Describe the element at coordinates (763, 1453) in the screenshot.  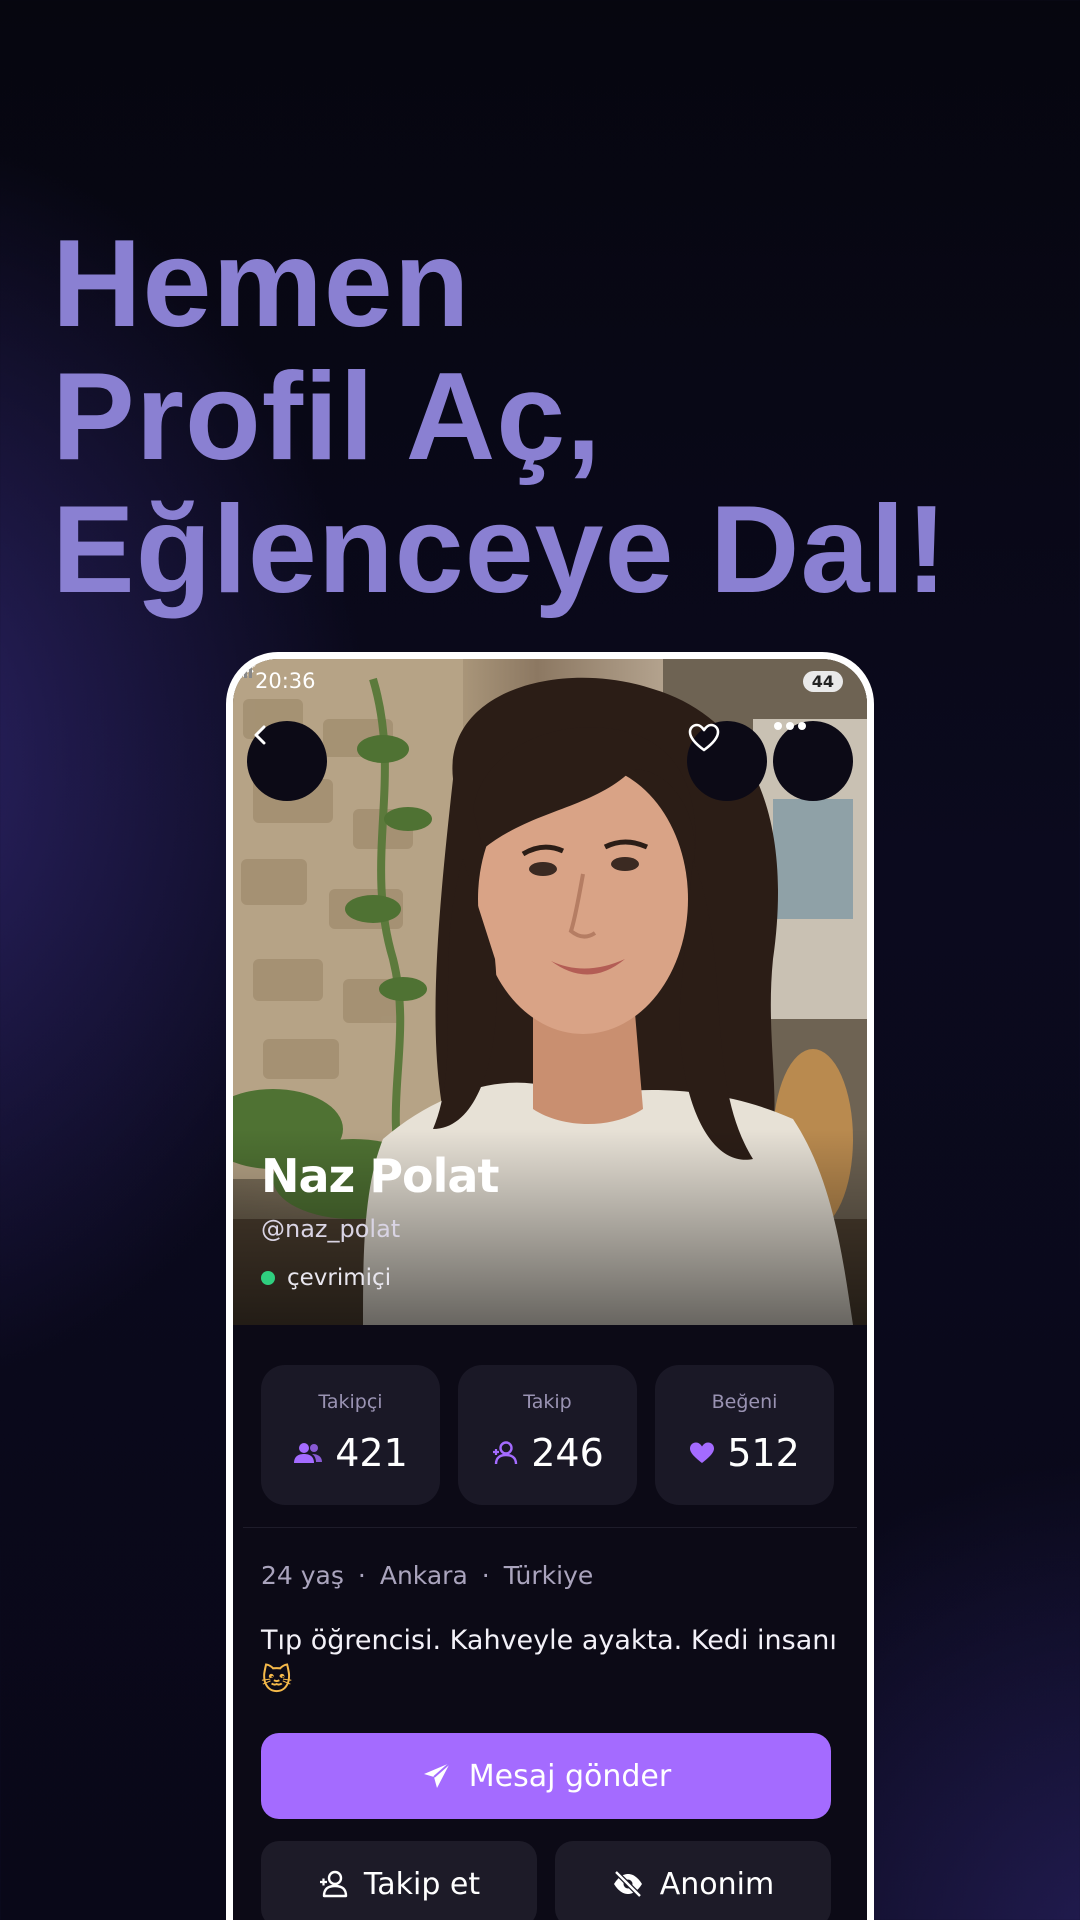
I see `stat-likes-value: 512` at that location.